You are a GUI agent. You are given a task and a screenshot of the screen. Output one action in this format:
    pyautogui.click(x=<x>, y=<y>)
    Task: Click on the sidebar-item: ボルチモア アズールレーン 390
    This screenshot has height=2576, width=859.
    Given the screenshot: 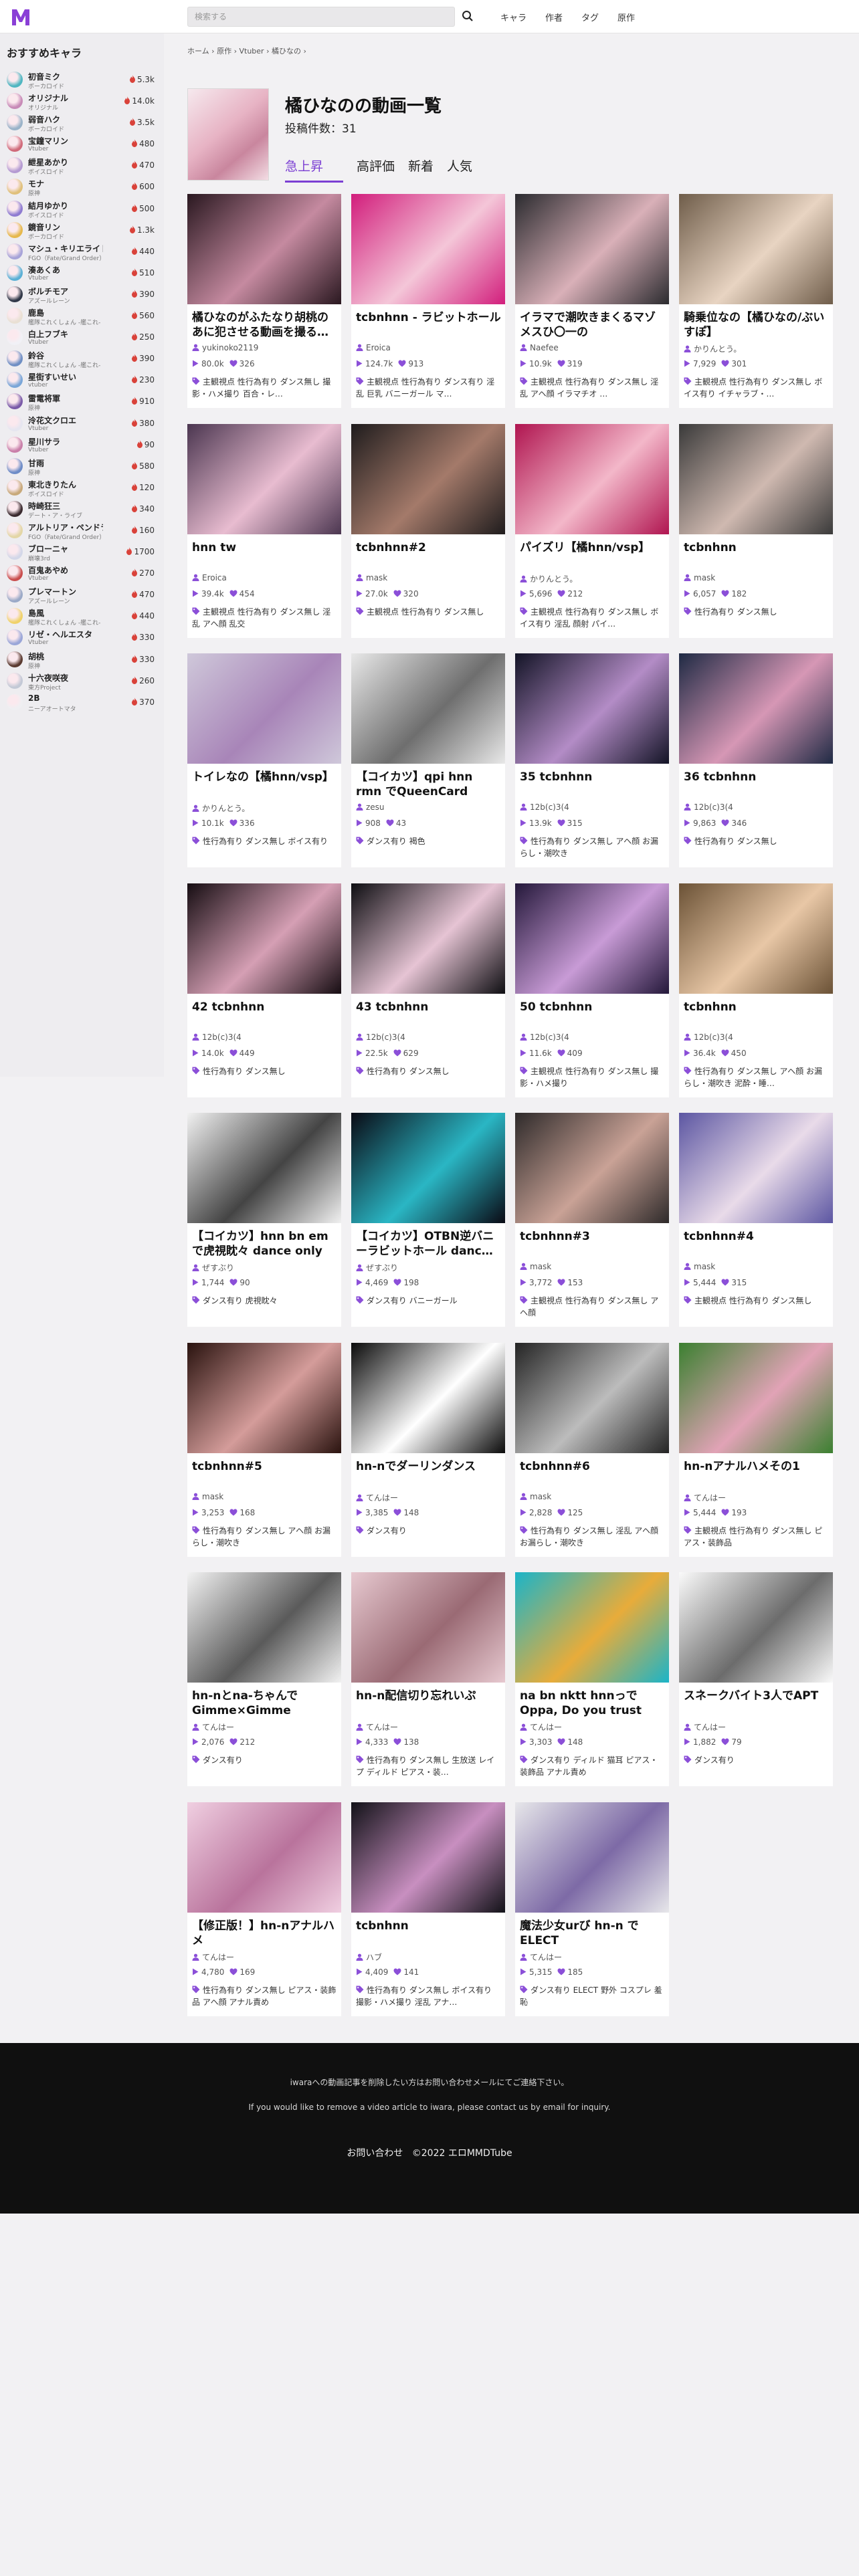 What is the action you would take?
    pyautogui.click(x=82, y=294)
    